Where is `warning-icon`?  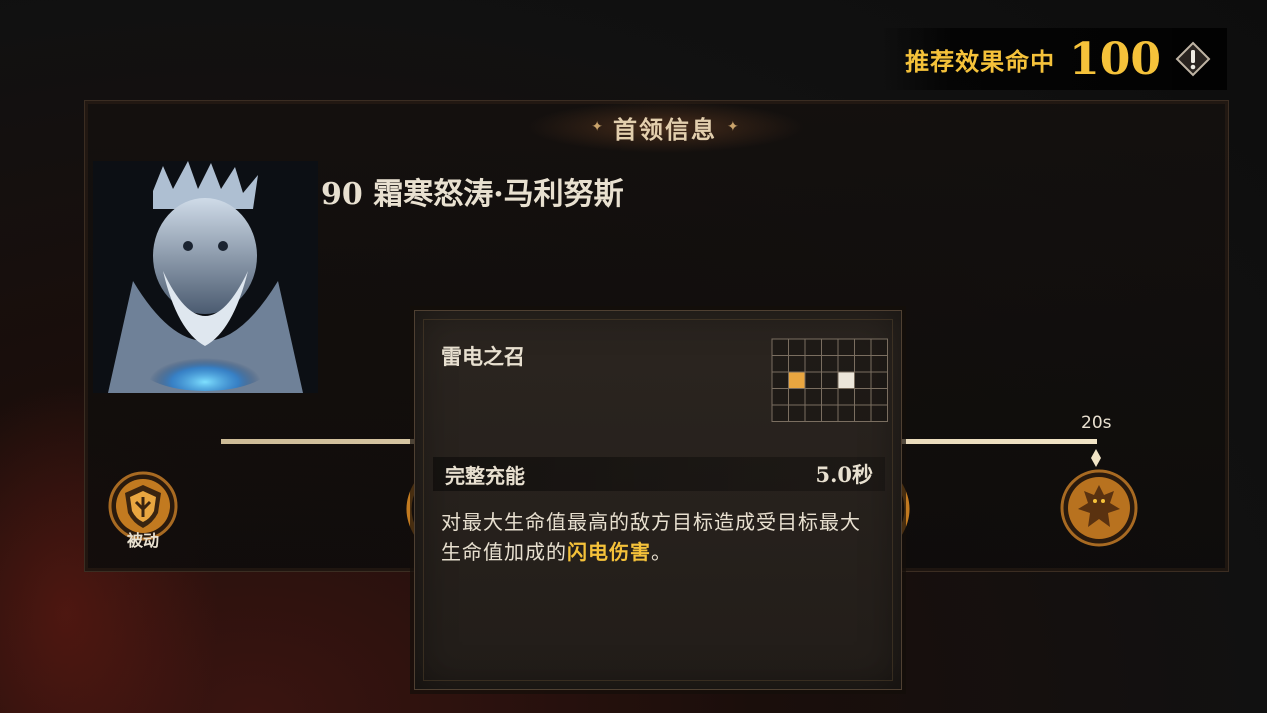
warning-icon is located at coordinates (1193, 59).